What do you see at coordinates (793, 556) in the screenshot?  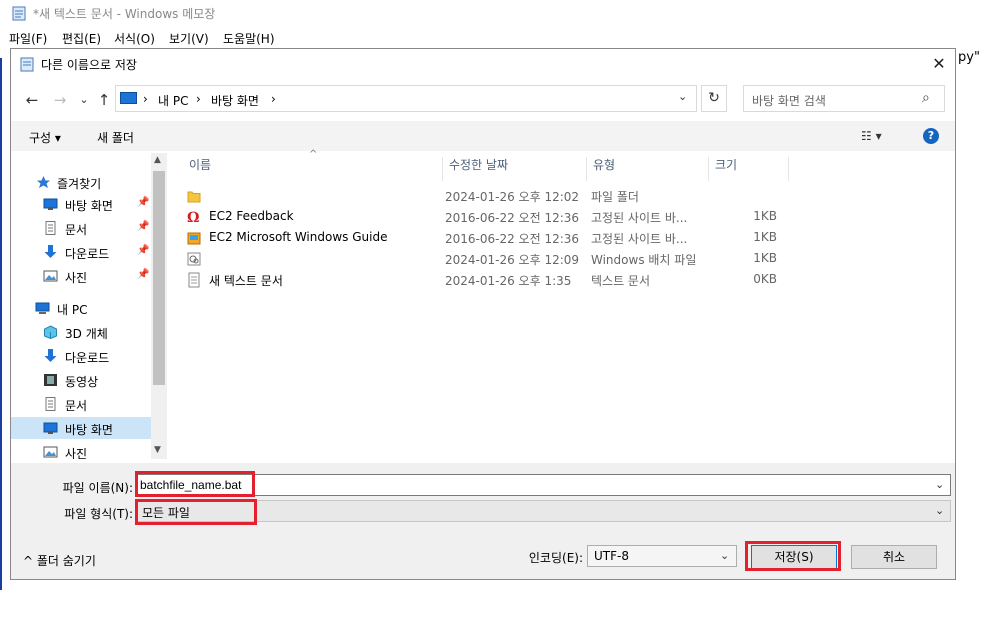 I see `save-highlight` at bounding box center [793, 556].